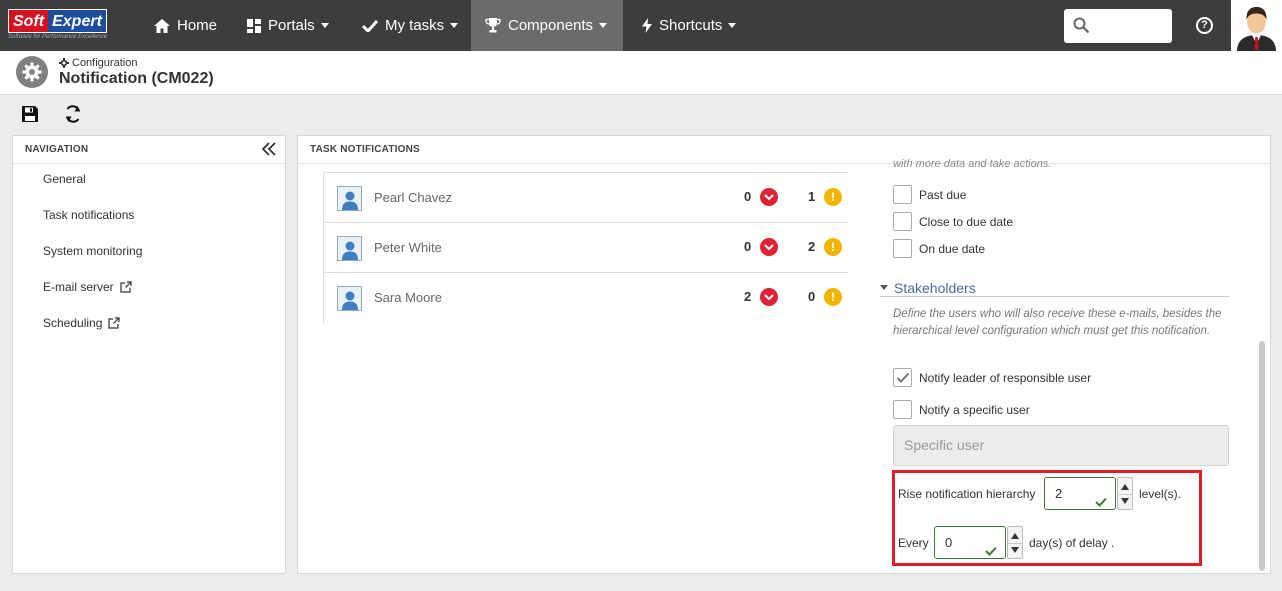 This screenshot has width=1282, height=591. I want to click on on-due-date-checkbox: On due date, so click(939, 248).